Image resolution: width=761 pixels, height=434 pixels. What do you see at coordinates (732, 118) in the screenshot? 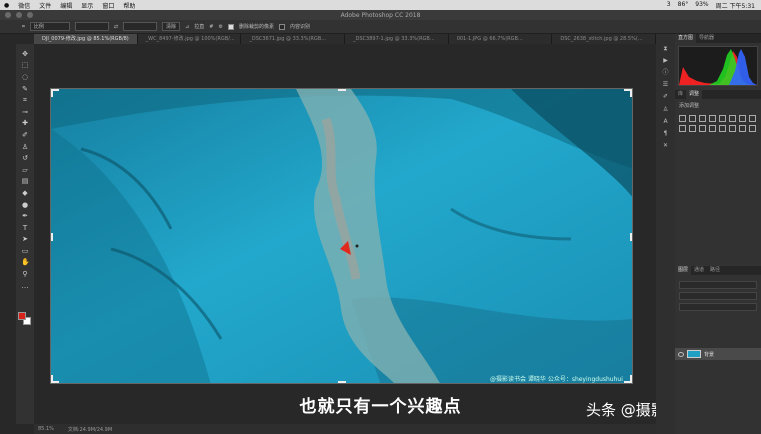
I see `hue-saturation-icon` at bounding box center [732, 118].